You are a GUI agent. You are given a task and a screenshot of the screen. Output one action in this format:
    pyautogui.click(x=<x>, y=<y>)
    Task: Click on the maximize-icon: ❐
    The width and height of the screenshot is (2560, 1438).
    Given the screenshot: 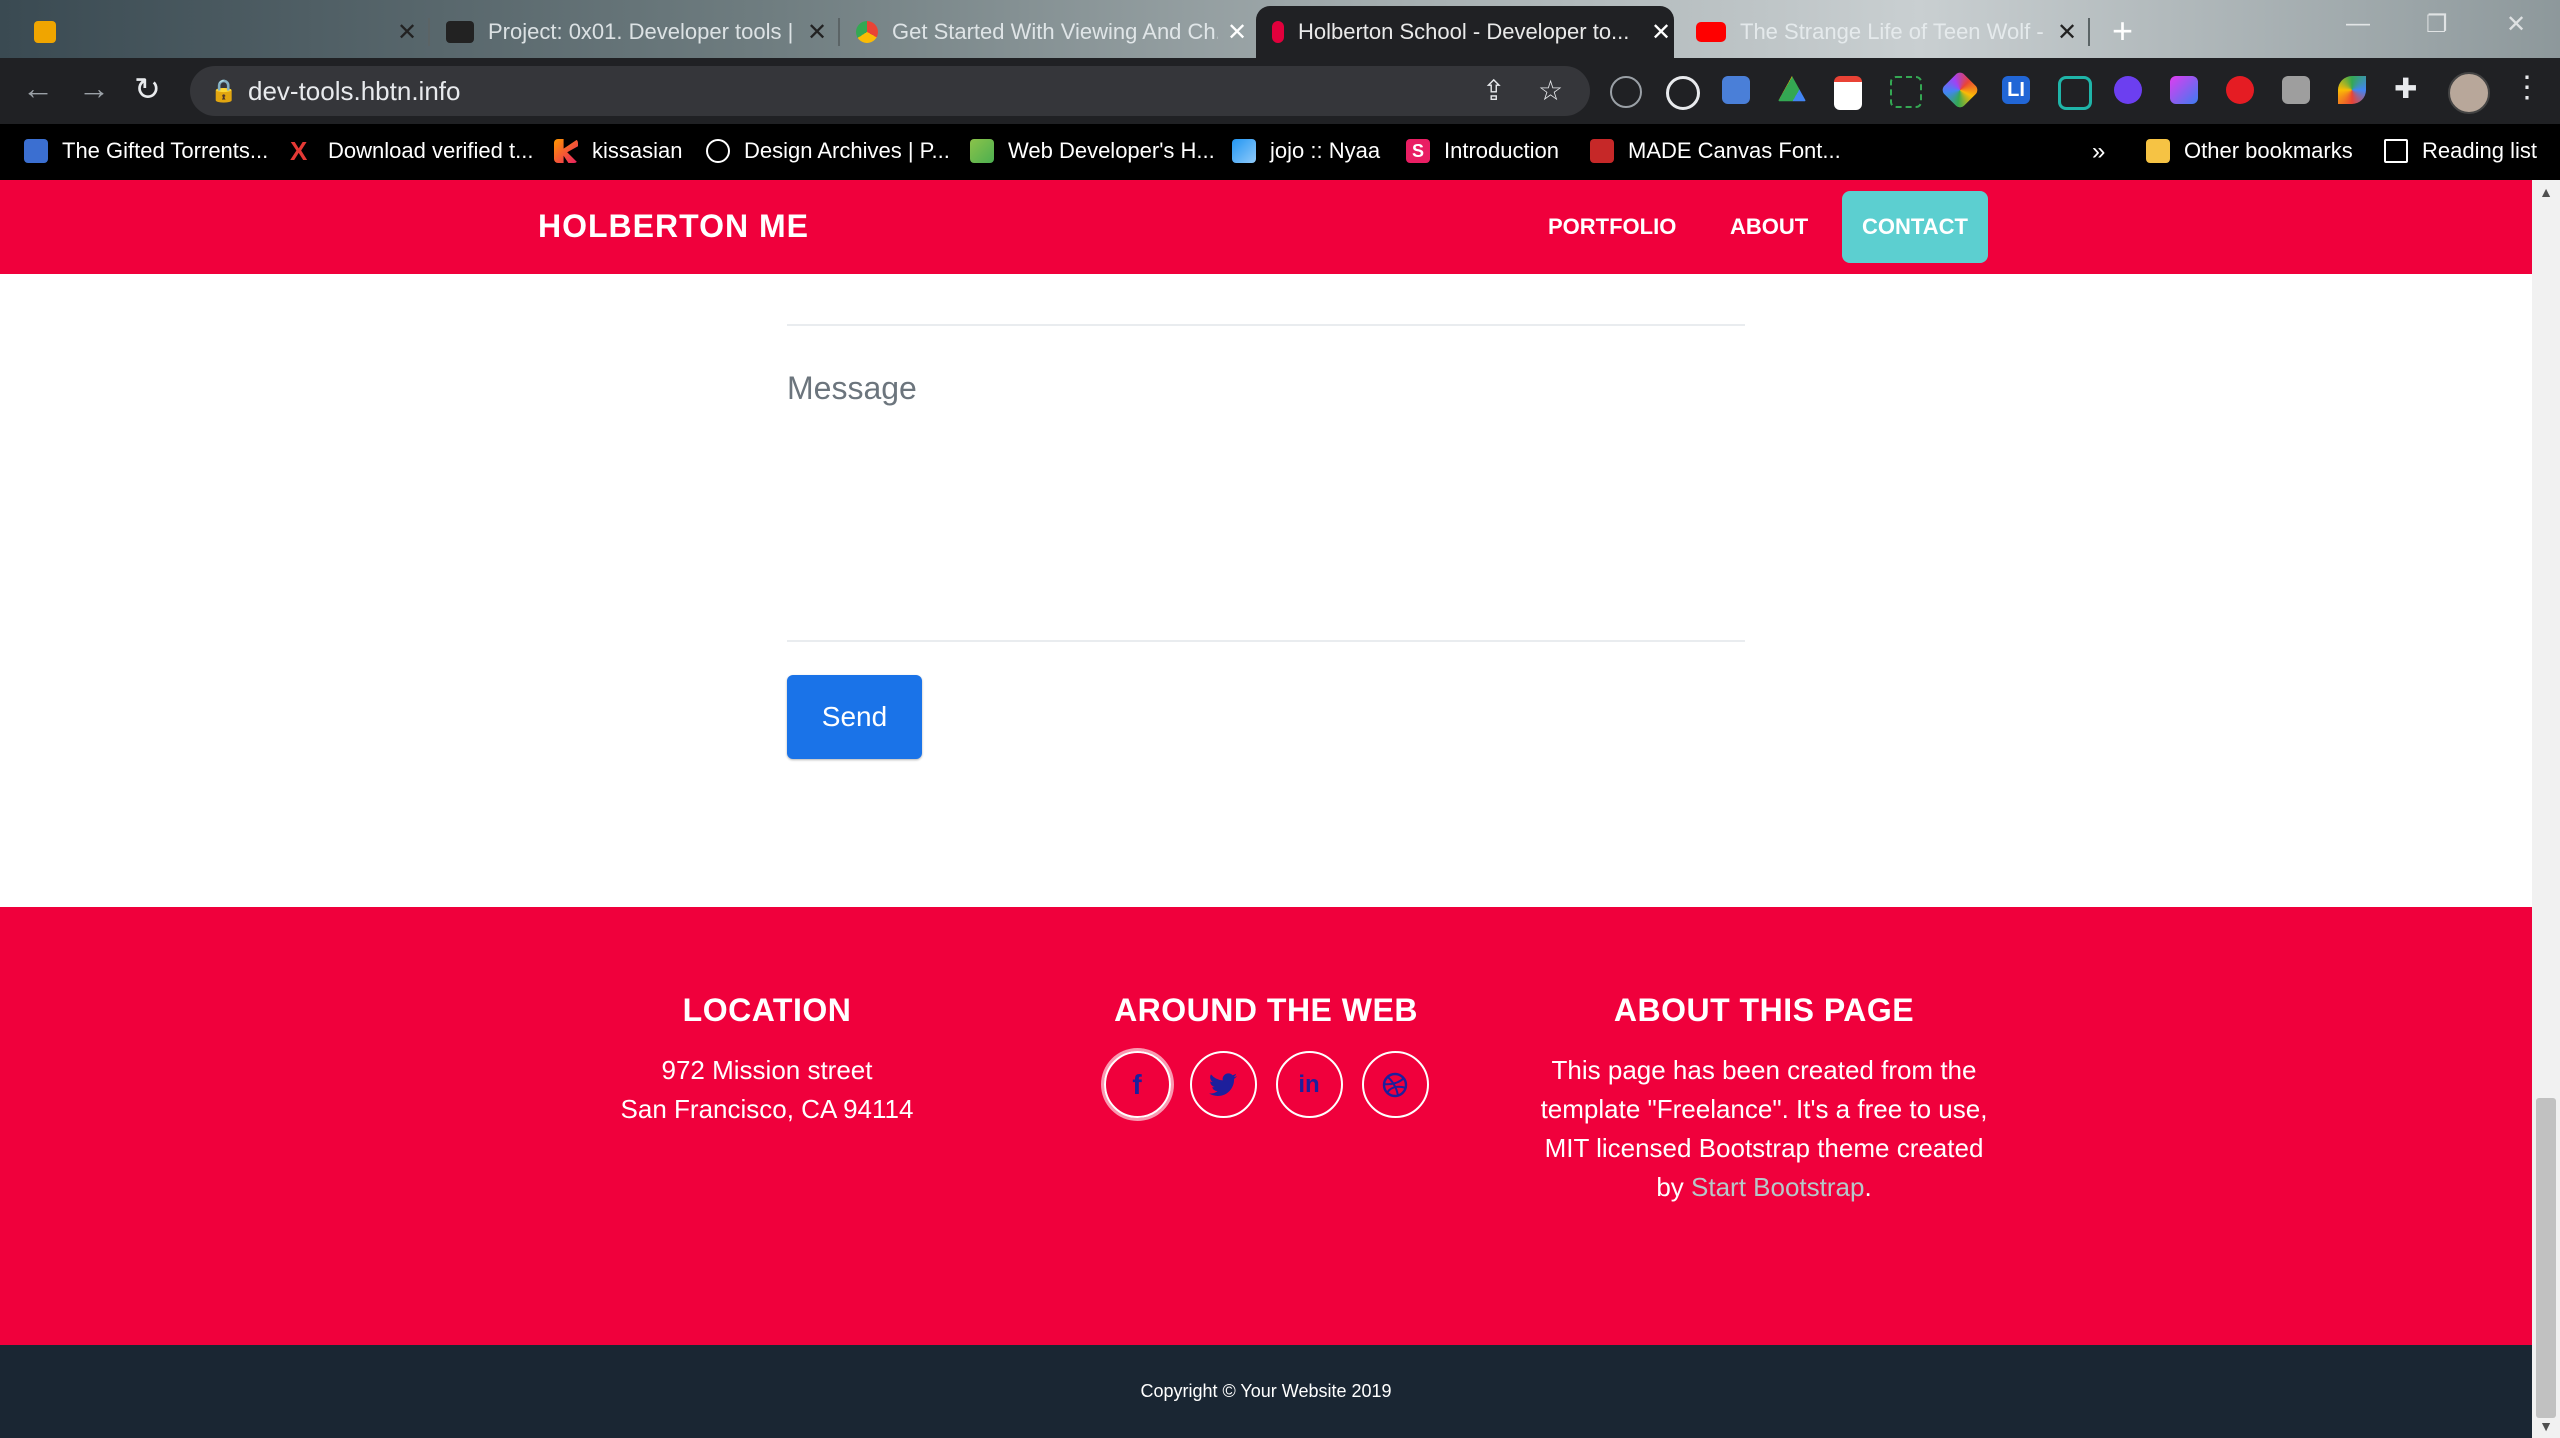 What is the action you would take?
    pyautogui.click(x=2437, y=24)
    